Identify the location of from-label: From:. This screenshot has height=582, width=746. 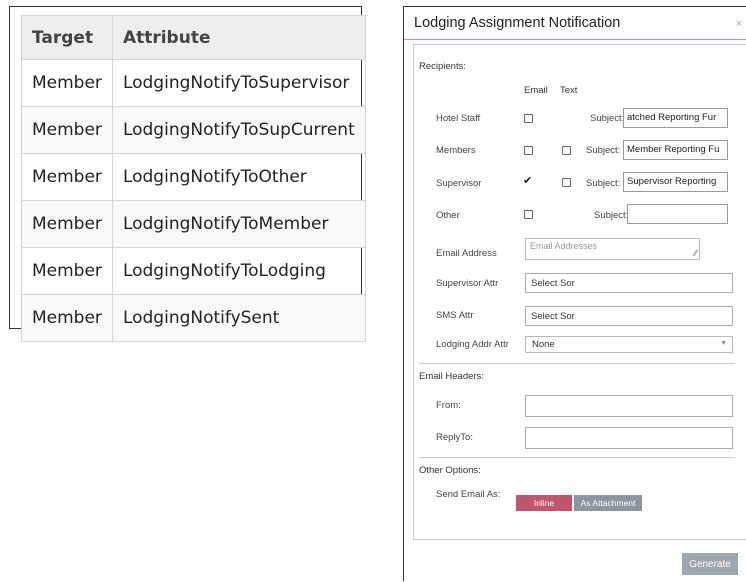
(448, 405).